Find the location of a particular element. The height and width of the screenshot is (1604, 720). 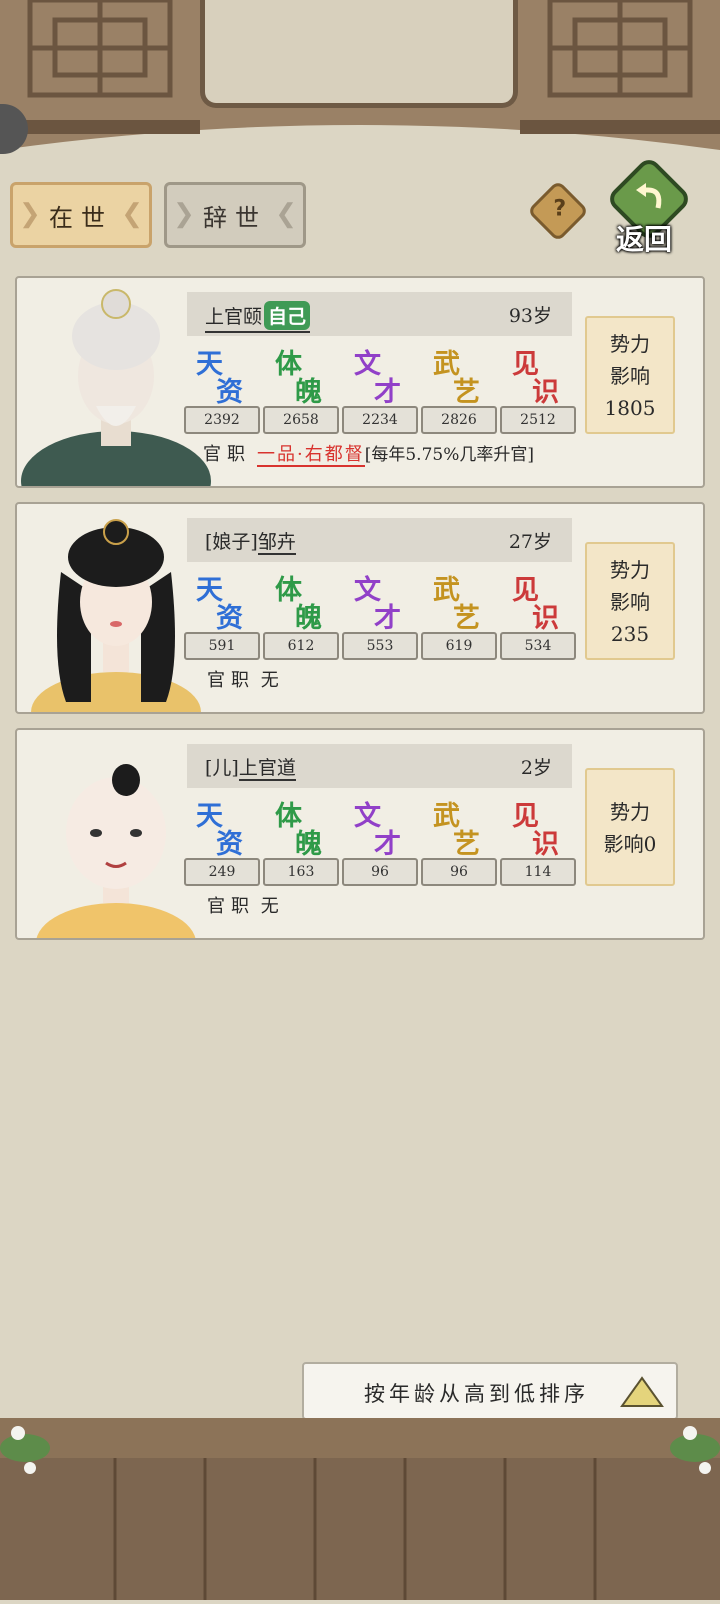

promotion-note: [每年5.75%几率升官] is located at coordinates (449, 455).